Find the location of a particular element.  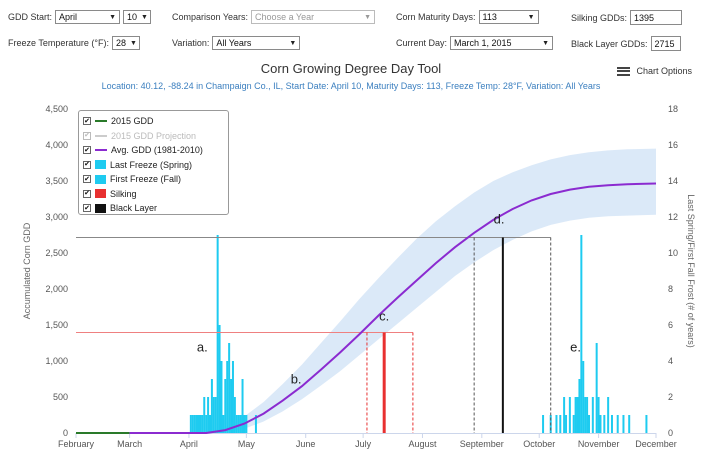

fall-freeze-bars is located at coordinates (595, 334).